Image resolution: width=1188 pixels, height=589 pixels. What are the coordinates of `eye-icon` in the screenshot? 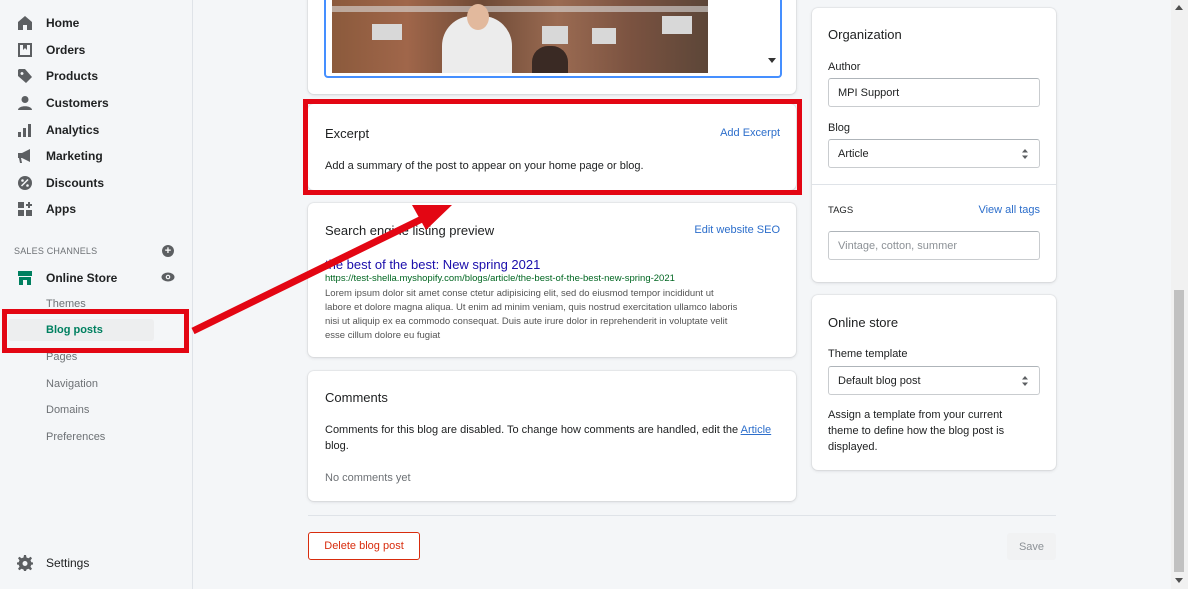 It's located at (168, 277).